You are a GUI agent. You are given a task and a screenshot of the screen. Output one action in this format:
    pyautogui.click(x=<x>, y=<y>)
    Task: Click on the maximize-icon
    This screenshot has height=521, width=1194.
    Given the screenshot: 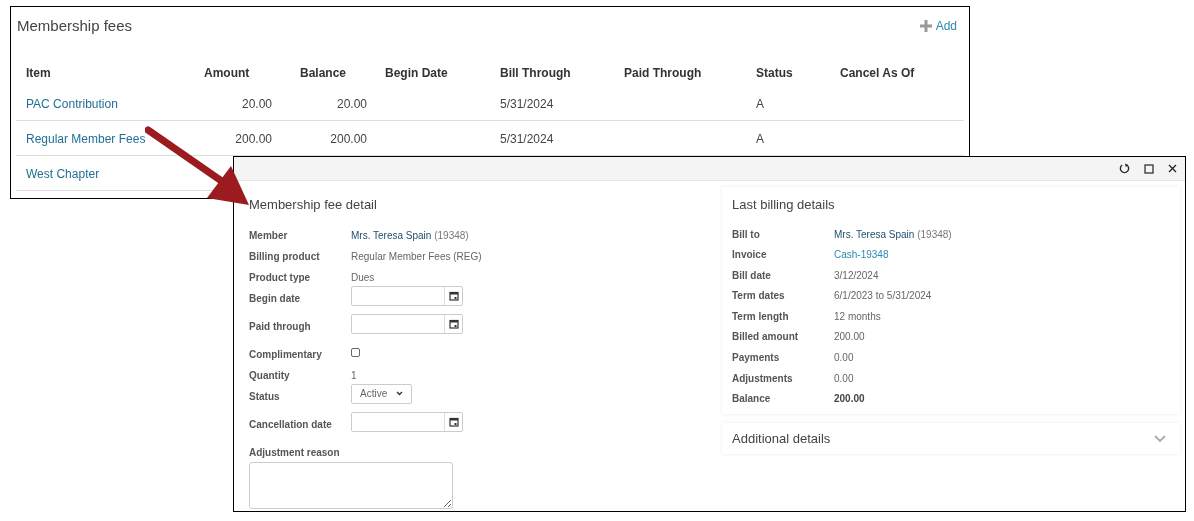 What is the action you would take?
    pyautogui.click(x=1149, y=168)
    